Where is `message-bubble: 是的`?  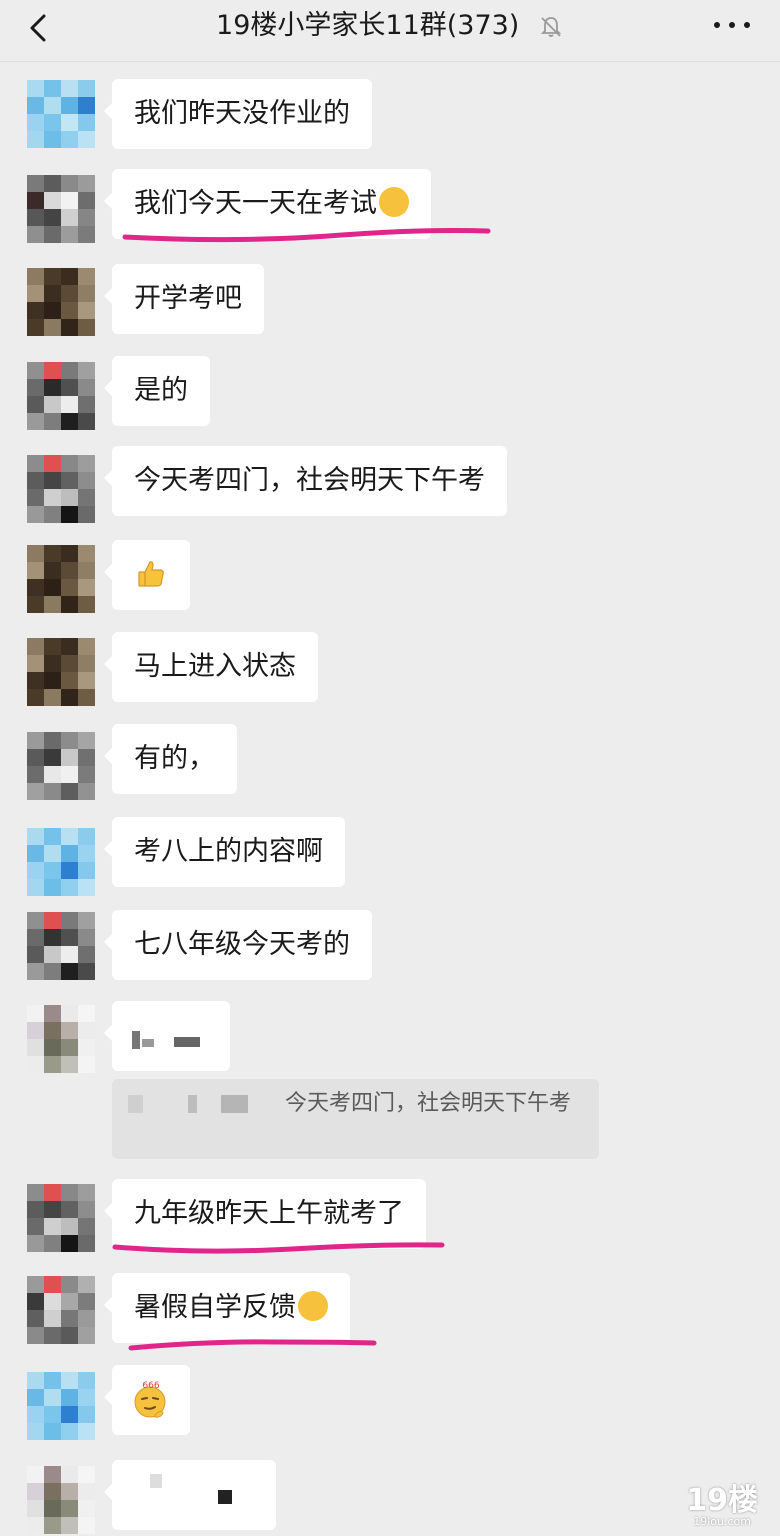
message-bubble: 是的 is located at coordinates (157, 391).